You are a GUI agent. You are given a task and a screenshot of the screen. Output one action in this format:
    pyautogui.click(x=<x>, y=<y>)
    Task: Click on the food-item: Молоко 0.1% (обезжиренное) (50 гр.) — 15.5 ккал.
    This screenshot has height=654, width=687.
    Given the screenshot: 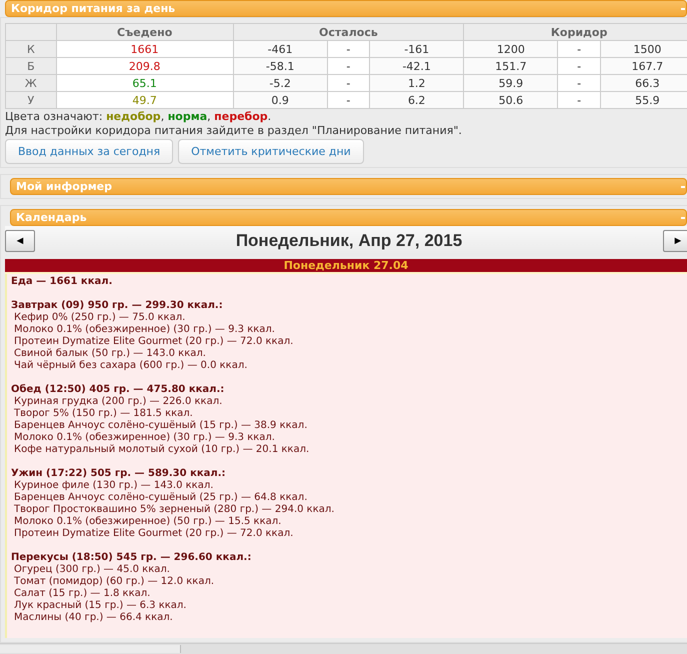 What is the action you would take?
    pyautogui.click(x=147, y=522)
    